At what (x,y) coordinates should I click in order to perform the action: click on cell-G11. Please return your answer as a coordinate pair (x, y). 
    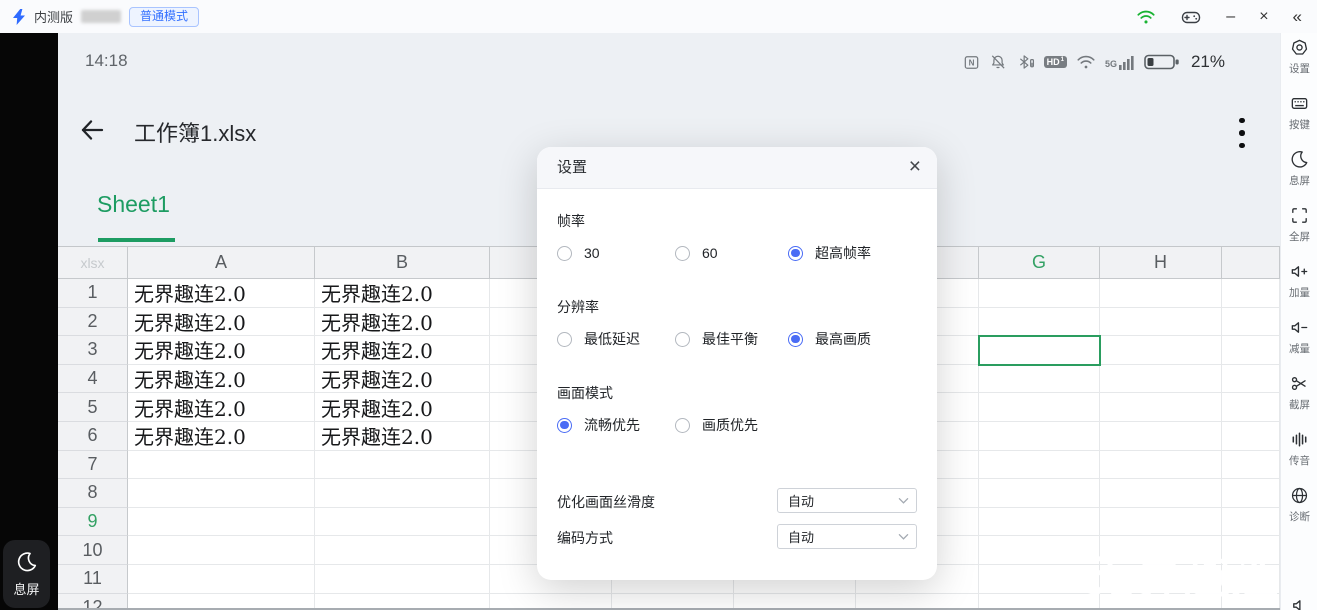
    Looking at the image, I should click on (1039, 579).